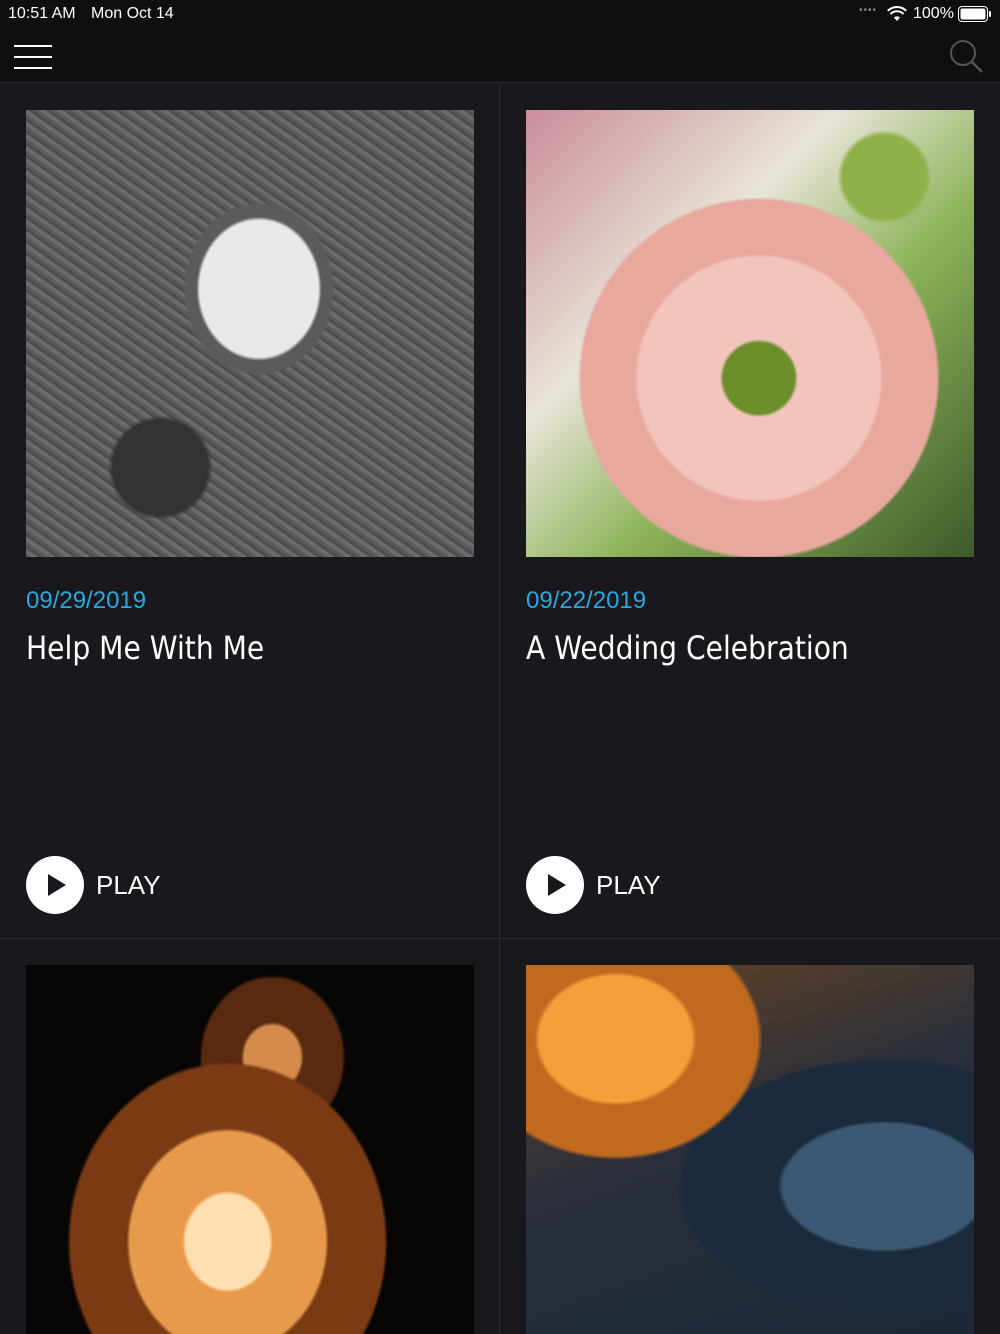 The height and width of the screenshot is (1334, 1000). I want to click on hamburger-menu-icon, so click(33, 56).